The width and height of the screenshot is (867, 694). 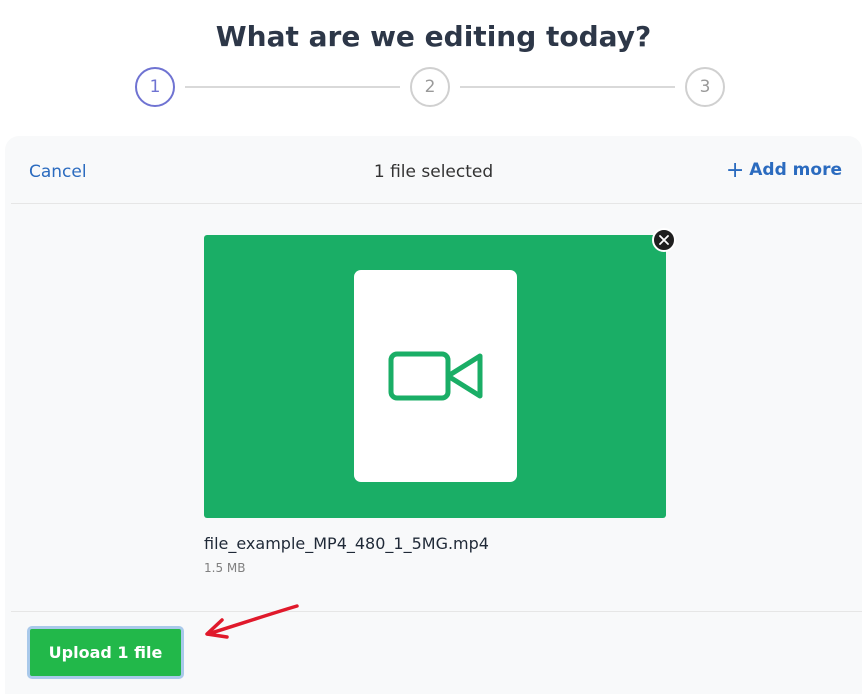 What do you see at coordinates (433, 36) in the screenshot?
I see `page-title: What are we editing today?` at bounding box center [433, 36].